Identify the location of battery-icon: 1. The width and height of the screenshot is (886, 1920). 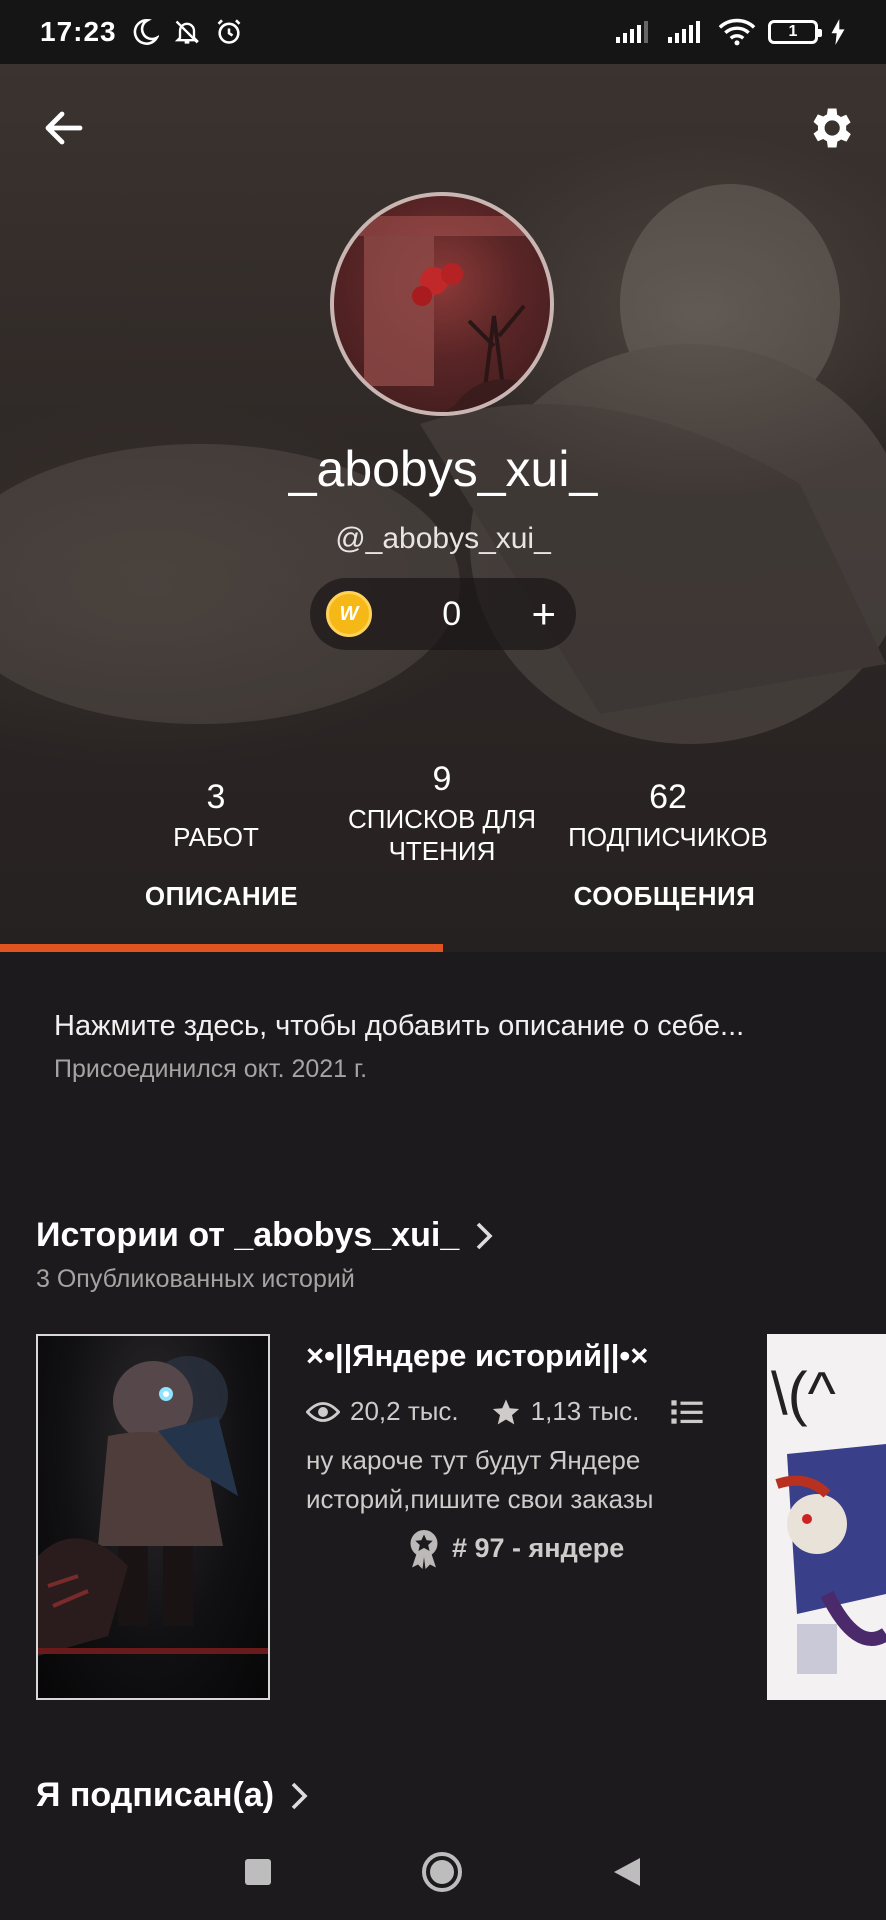
(795, 32).